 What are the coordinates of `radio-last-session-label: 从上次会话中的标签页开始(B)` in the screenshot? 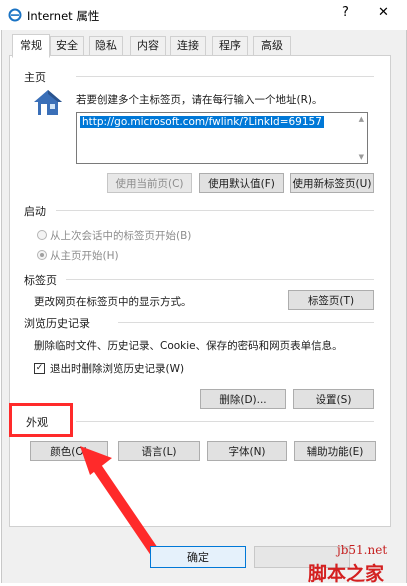 It's located at (121, 236).